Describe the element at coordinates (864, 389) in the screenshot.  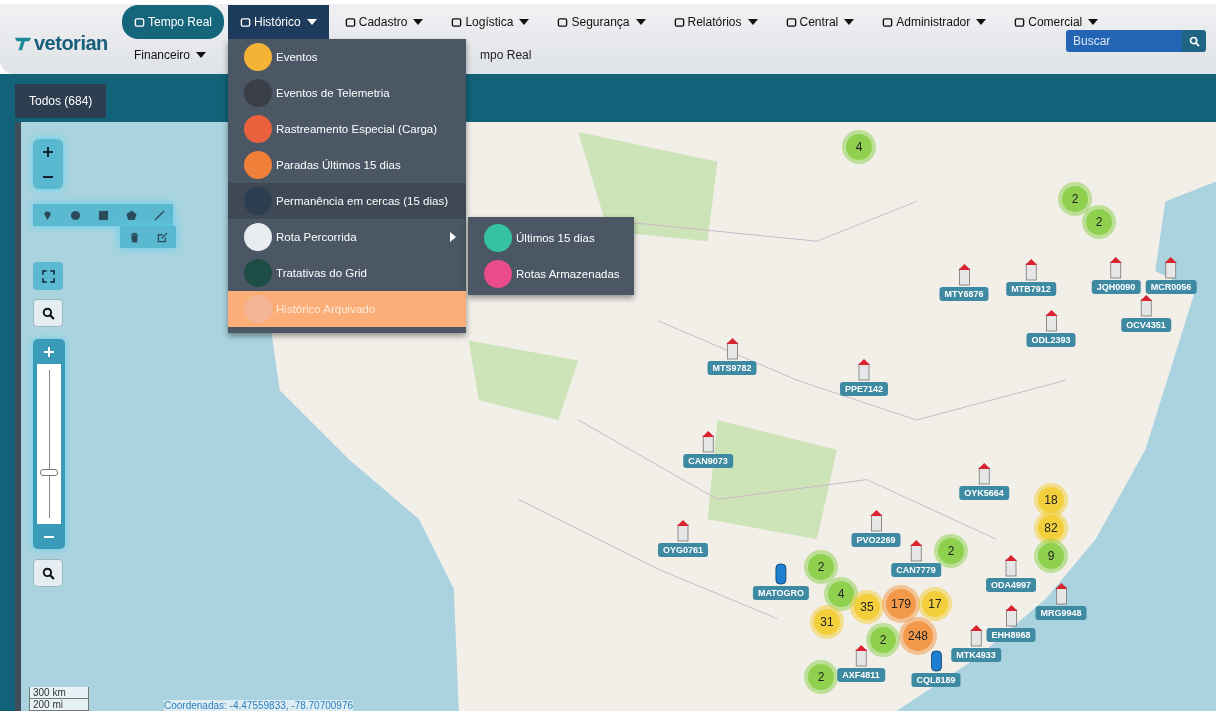
I see `vehicle-label: PPE7142` at that location.